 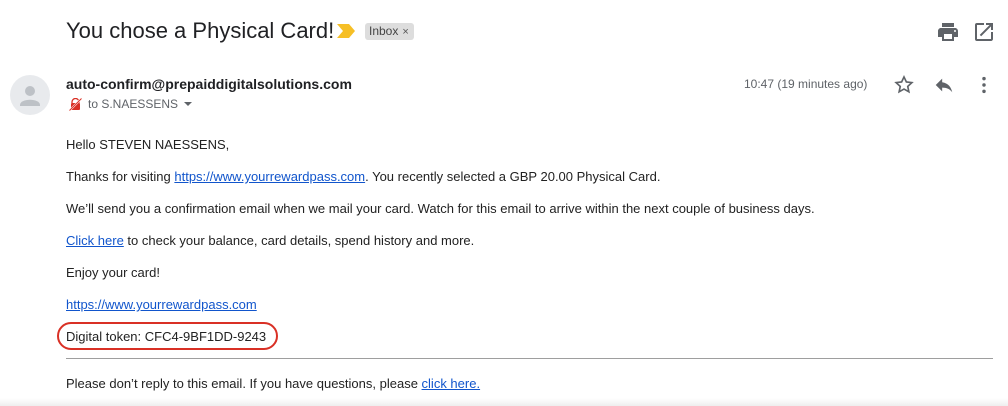 I want to click on chevron-down-icon, so click(x=188, y=104).